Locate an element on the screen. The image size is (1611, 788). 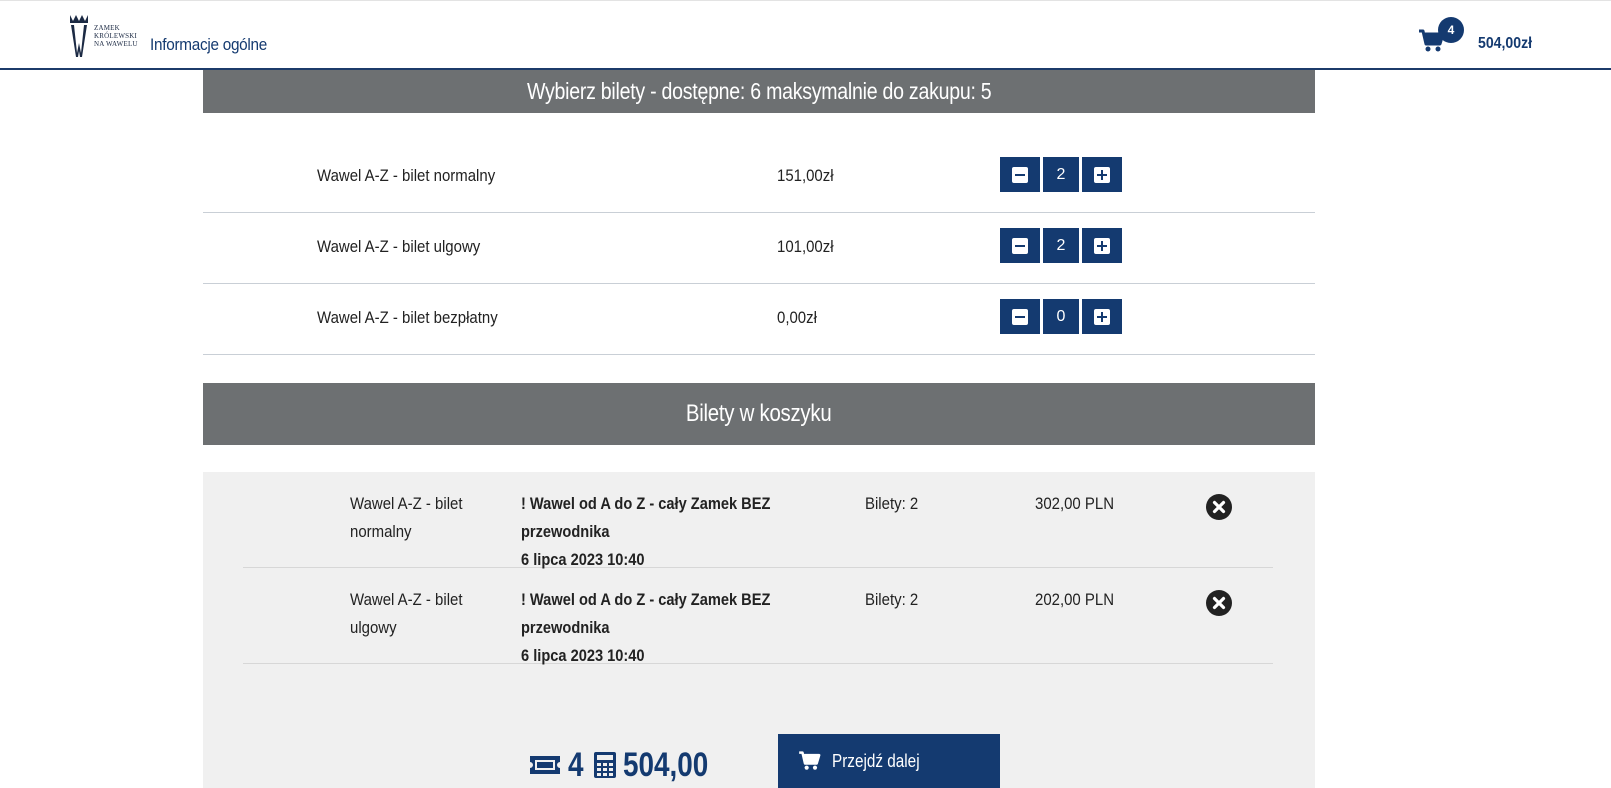
cart-tickets-header: Bilety w koszyku is located at coordinates (759, 414).